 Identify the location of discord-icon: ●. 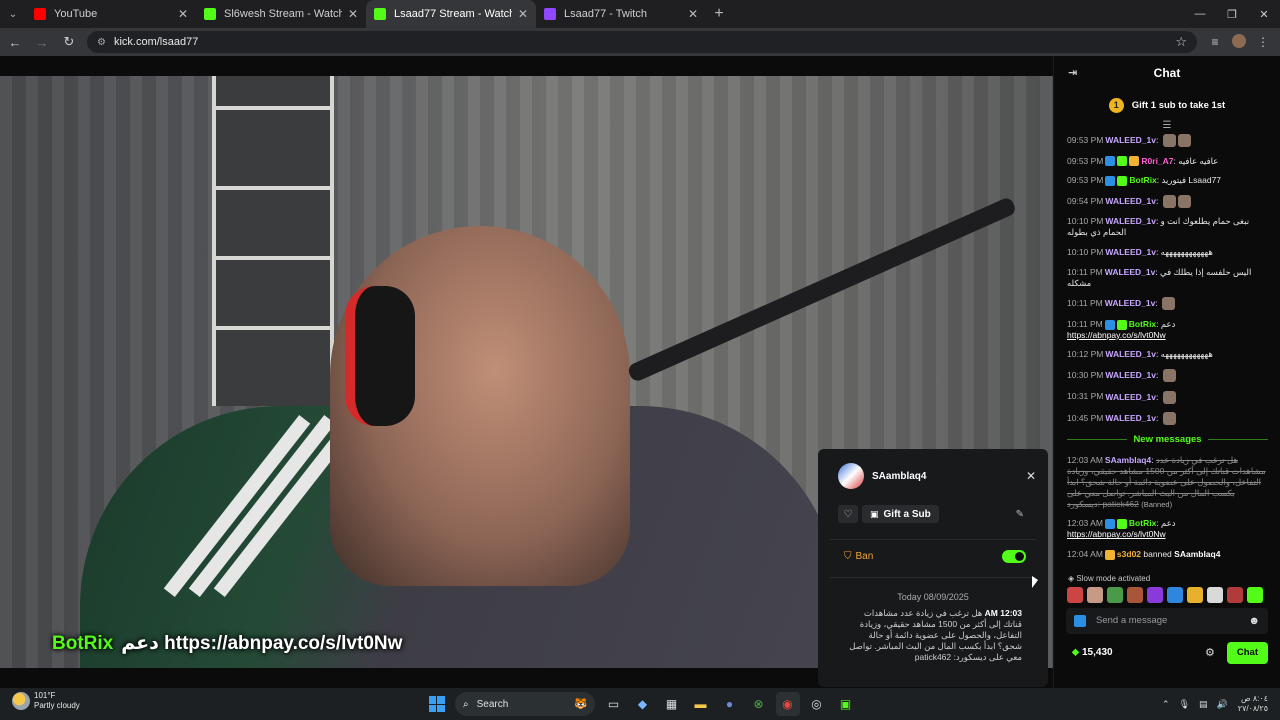
(730, 704).